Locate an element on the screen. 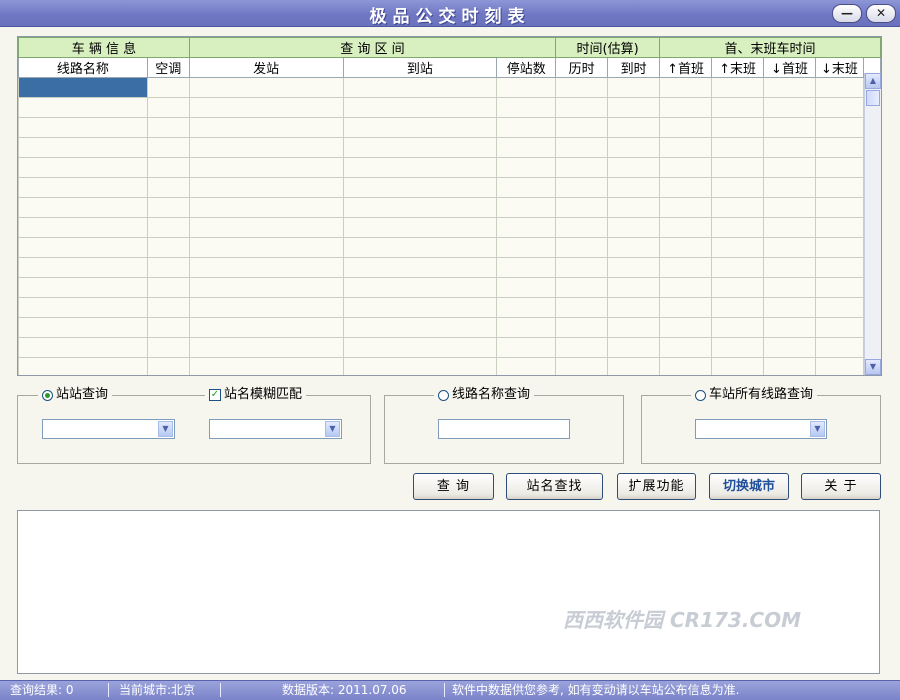  query-button: 查 询 is located at coordinates (453, 486).